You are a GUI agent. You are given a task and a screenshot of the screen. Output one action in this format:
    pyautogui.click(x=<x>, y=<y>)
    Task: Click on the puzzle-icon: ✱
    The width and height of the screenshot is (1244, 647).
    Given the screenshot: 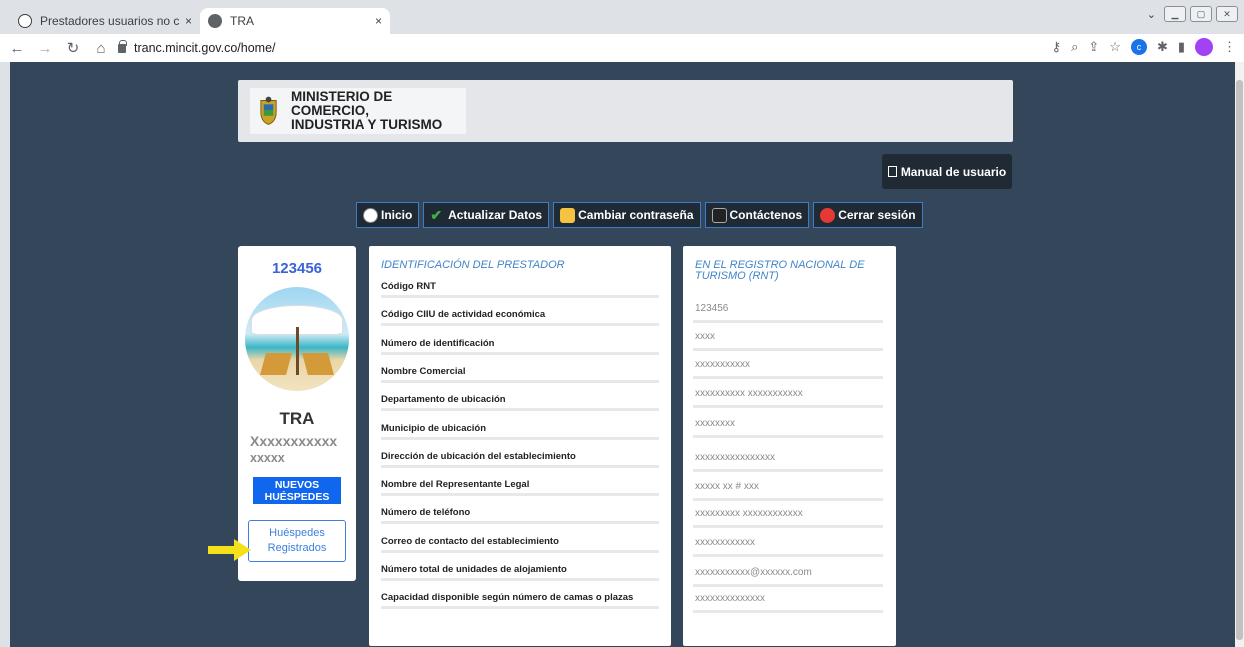 What is the action you would take?
    pyautogui.click(x=1162, y=47)
    